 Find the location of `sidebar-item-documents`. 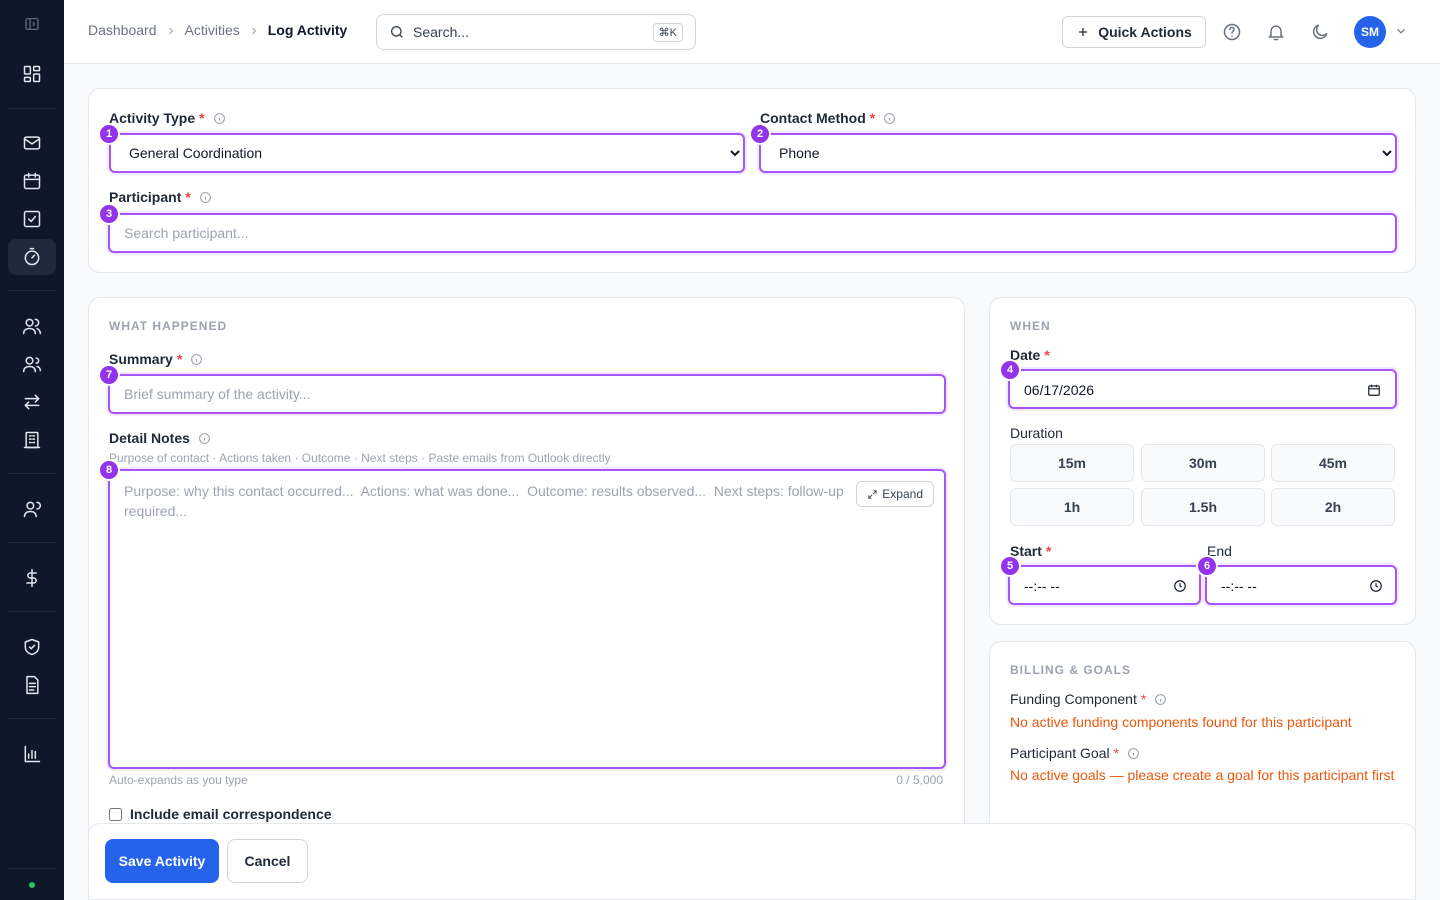

sidebar-item-documents is located at coordinates (32, 685).